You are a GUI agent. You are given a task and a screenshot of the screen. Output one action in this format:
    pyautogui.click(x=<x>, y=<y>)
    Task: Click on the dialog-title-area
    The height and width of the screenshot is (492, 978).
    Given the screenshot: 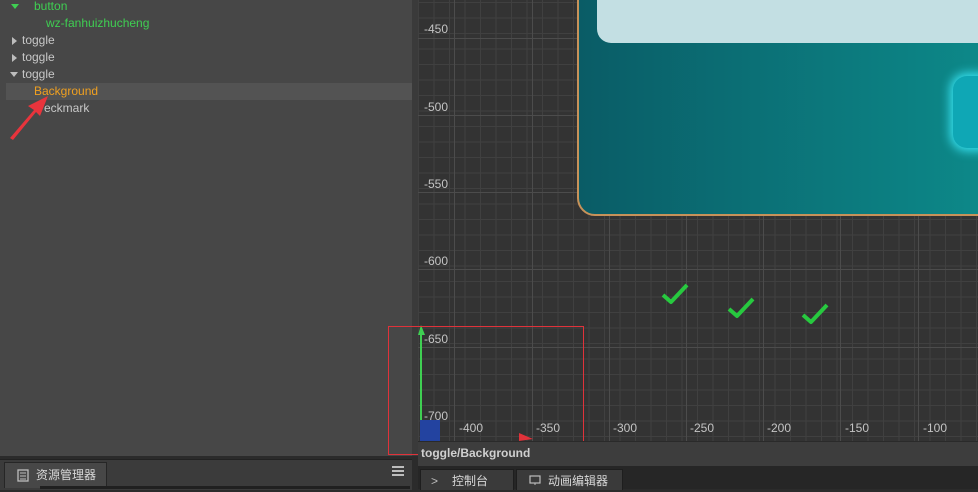 What is the action you would take?
    pyautogui.click(x=787, y=21)
    